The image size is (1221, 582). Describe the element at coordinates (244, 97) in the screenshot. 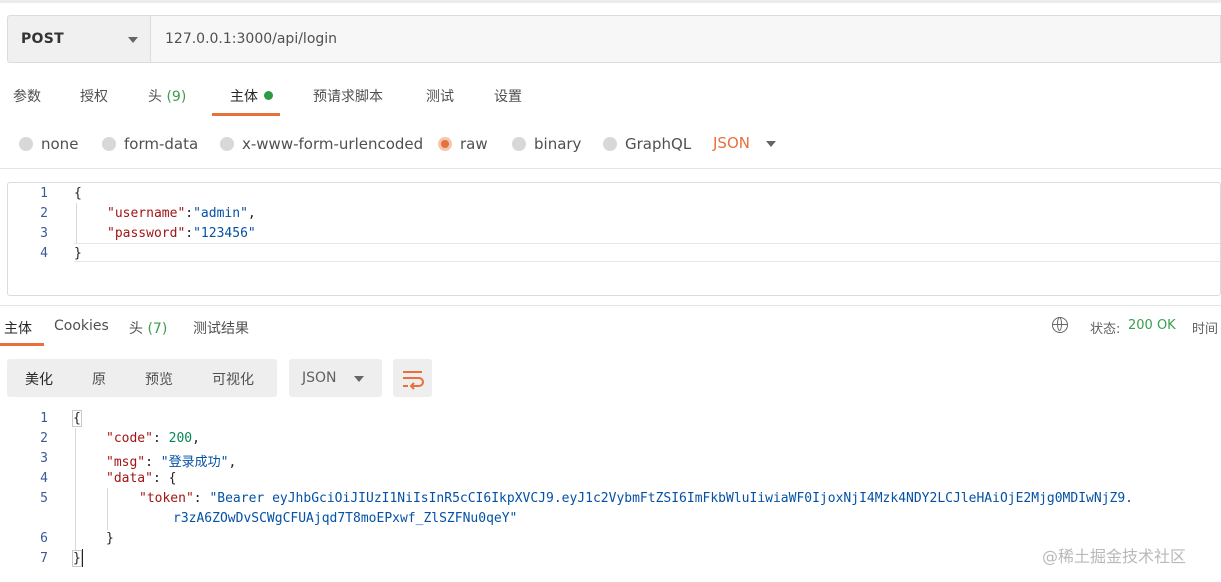

I see `tab-body-label: 主体` at that location.